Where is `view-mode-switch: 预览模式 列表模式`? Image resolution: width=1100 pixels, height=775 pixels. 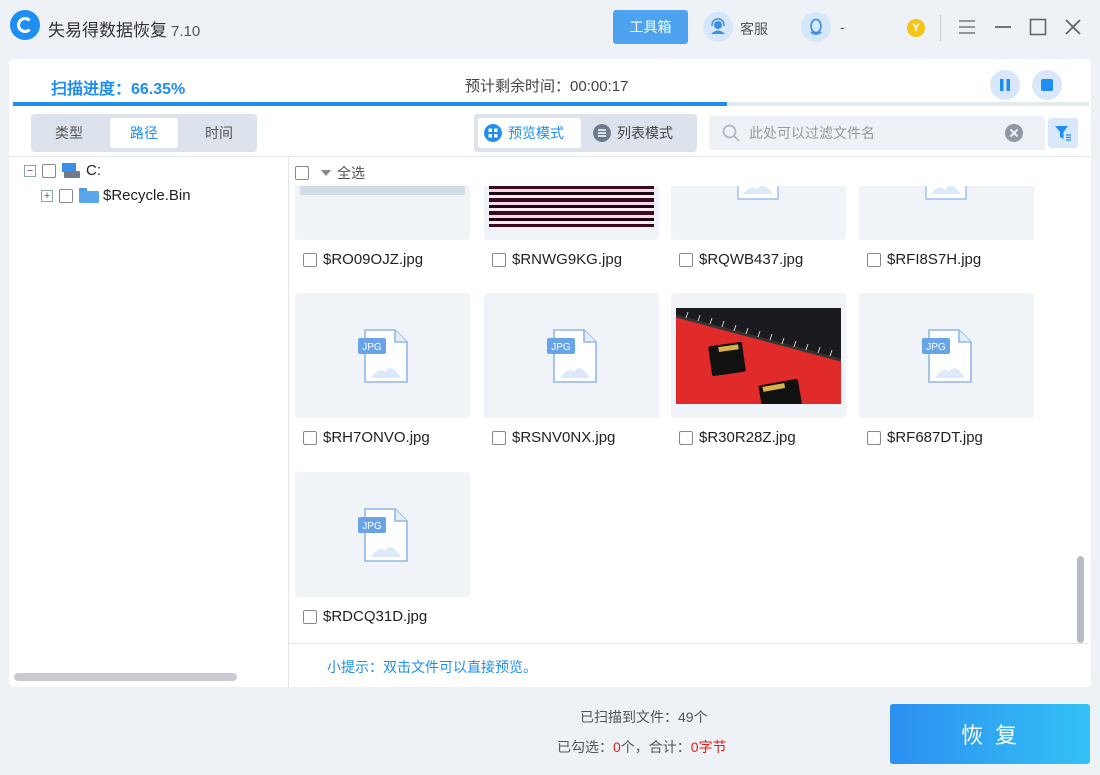
view-mode-switch: 预览模式 列表模式 is located at coordinates (585, 133).